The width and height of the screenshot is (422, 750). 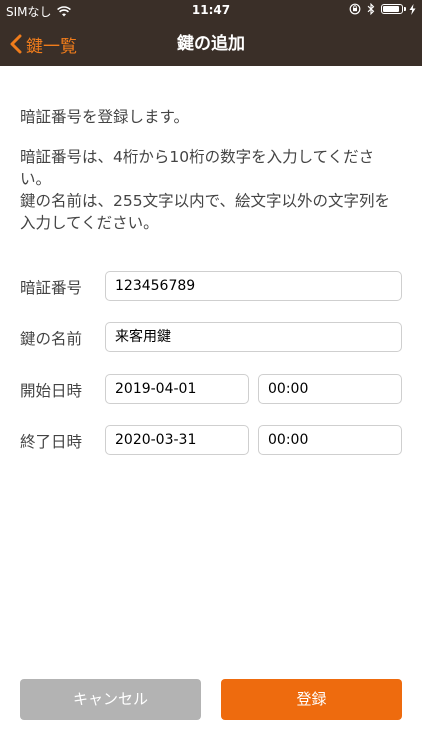 I want to click on charging-bolt-icon, so click(x=412, y=9).